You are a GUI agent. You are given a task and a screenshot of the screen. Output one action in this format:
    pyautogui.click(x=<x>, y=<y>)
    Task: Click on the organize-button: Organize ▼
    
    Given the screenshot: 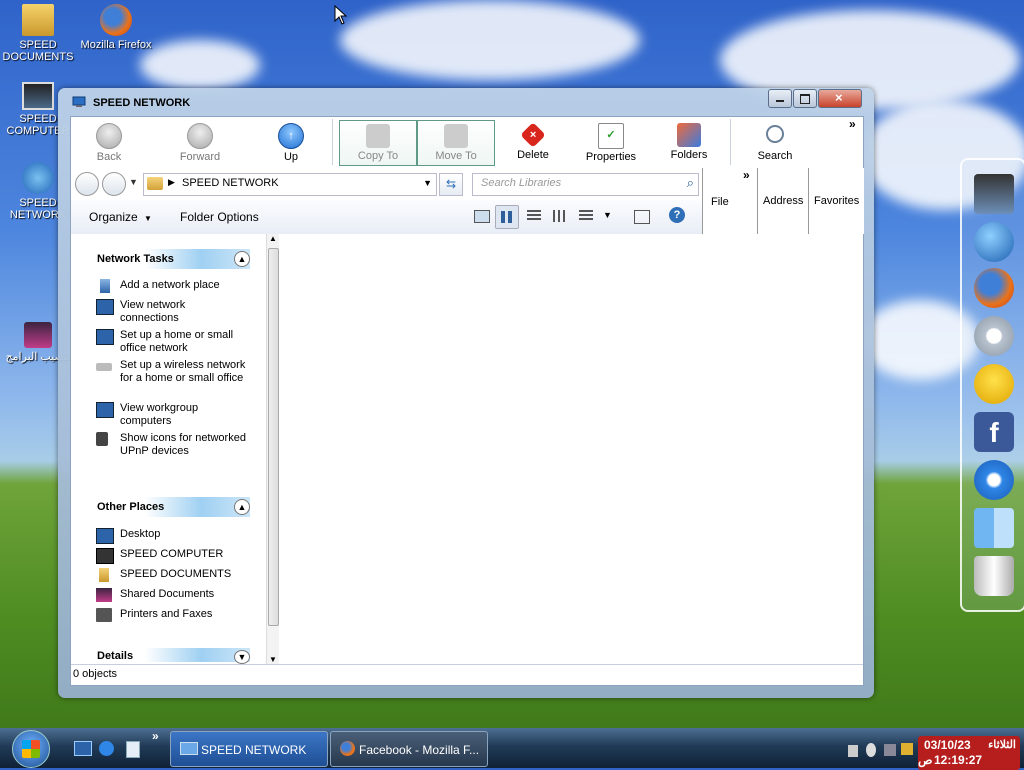 What is the action you would take?
    pyautogui.click(x=120, y=217)
    